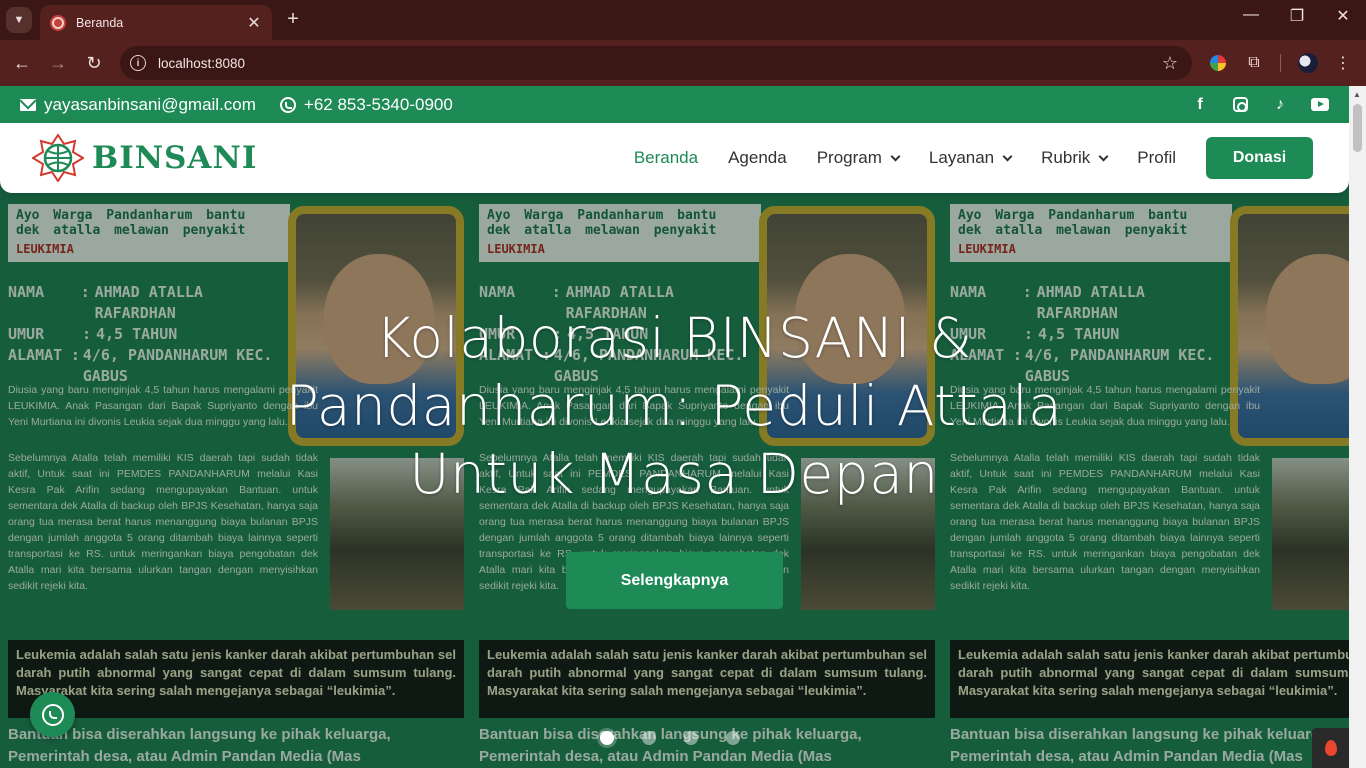 This screenshot has width=1366, height=768. I want to click on back-arrow-icon: ←, so click(22, 63).